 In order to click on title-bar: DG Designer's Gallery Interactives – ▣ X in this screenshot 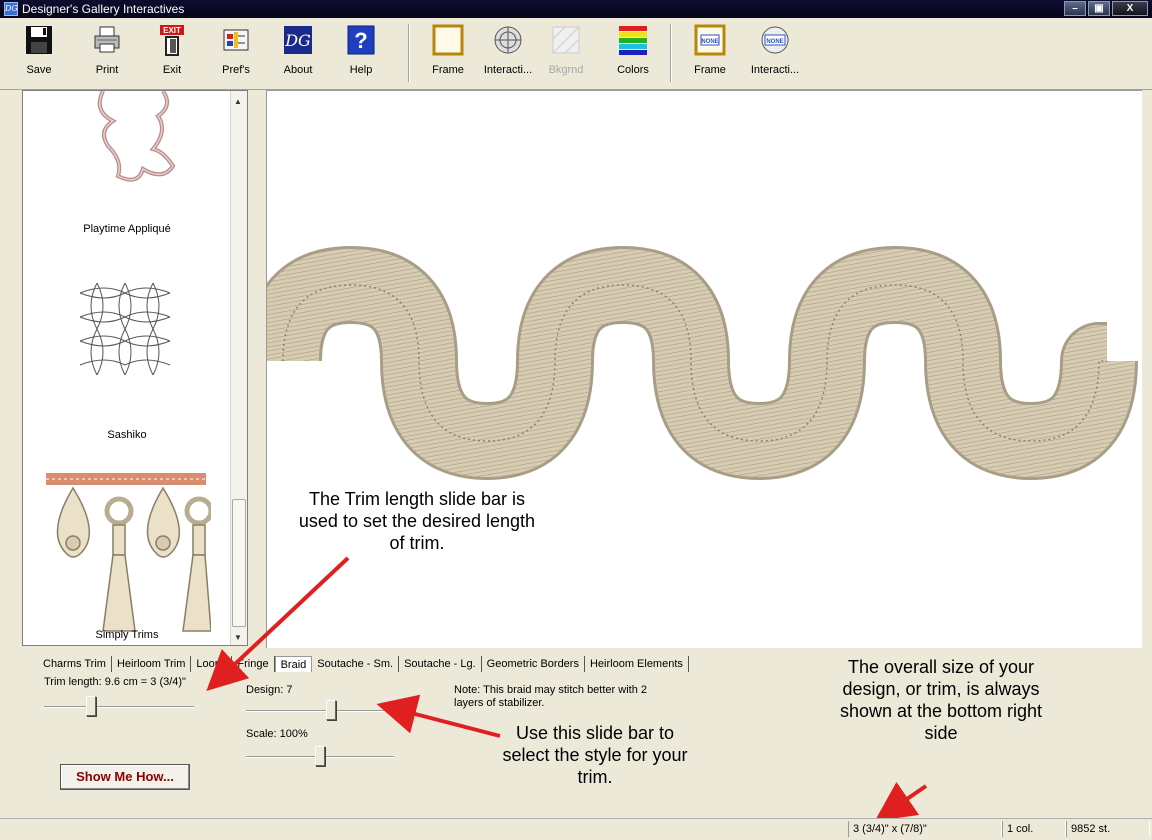, I will do `click(576, 9)`.